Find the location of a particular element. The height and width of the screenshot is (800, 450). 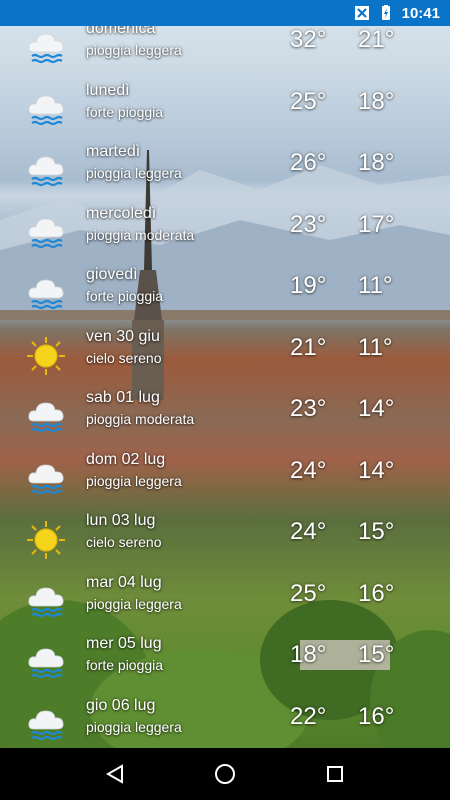

forecast-min-temp: 21° is located at coordinates (376, 39).